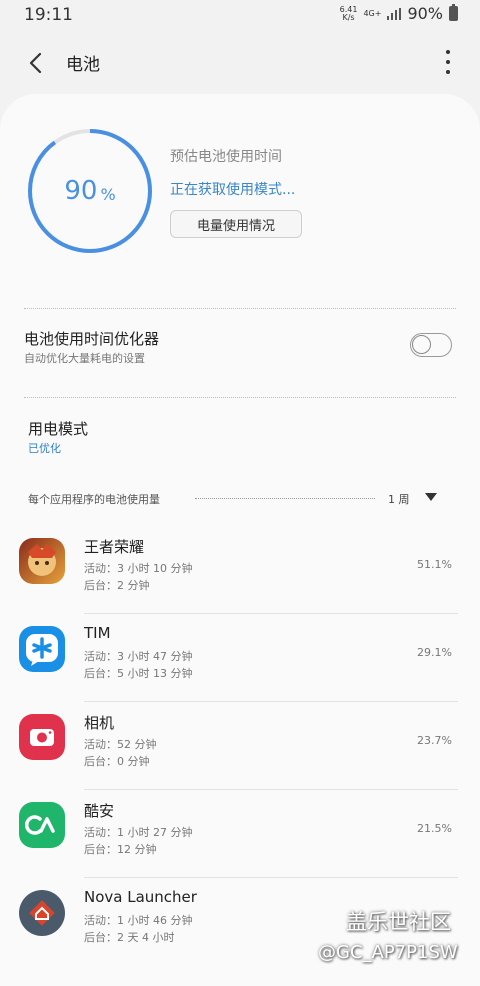  I want to click on status-indicators: 6.41 K/s 4G+ 90%, so click(399, 13).